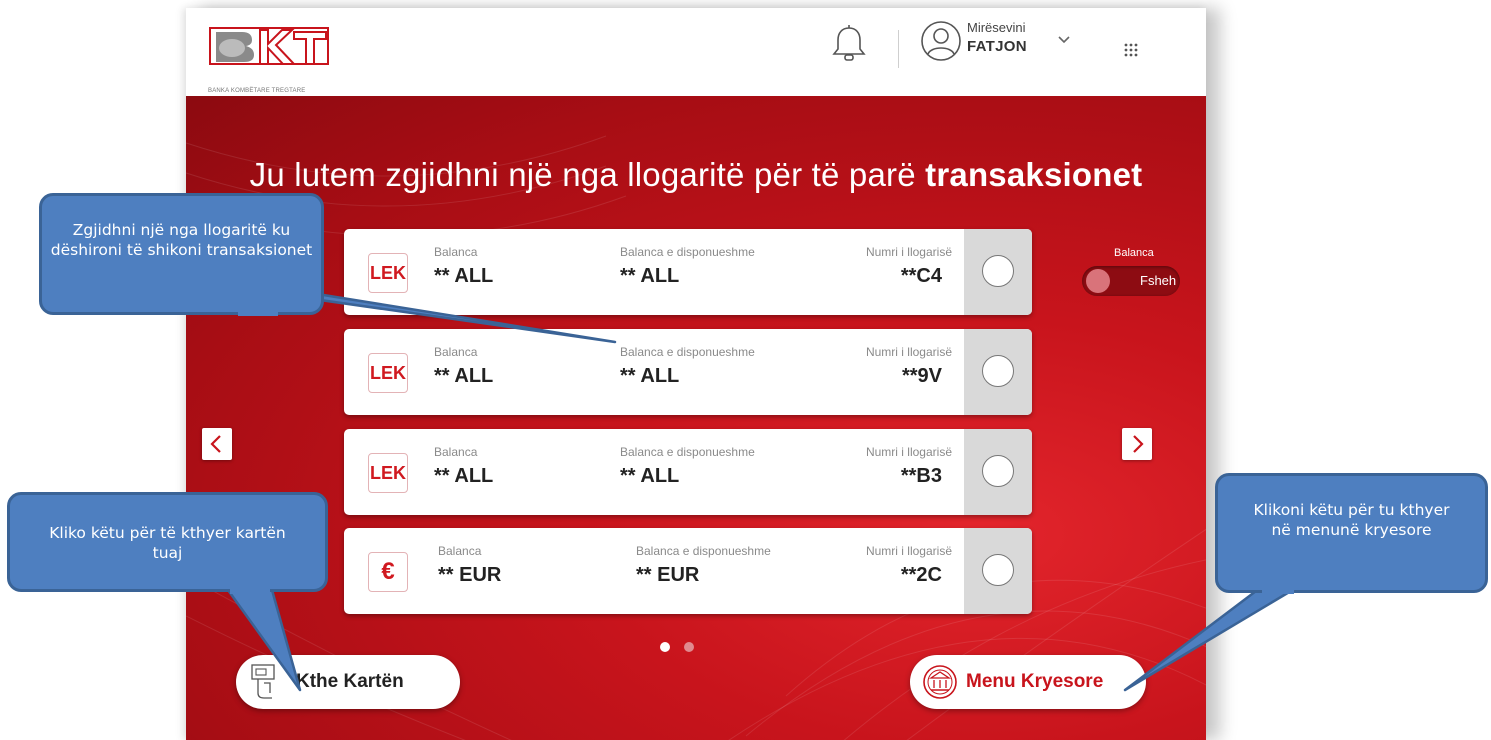 This screenshot has height=740, width=1491. I want to click on callout-return-card-text: Kliko këtu për të kthyer kartën tuaj, so click(167, 543).